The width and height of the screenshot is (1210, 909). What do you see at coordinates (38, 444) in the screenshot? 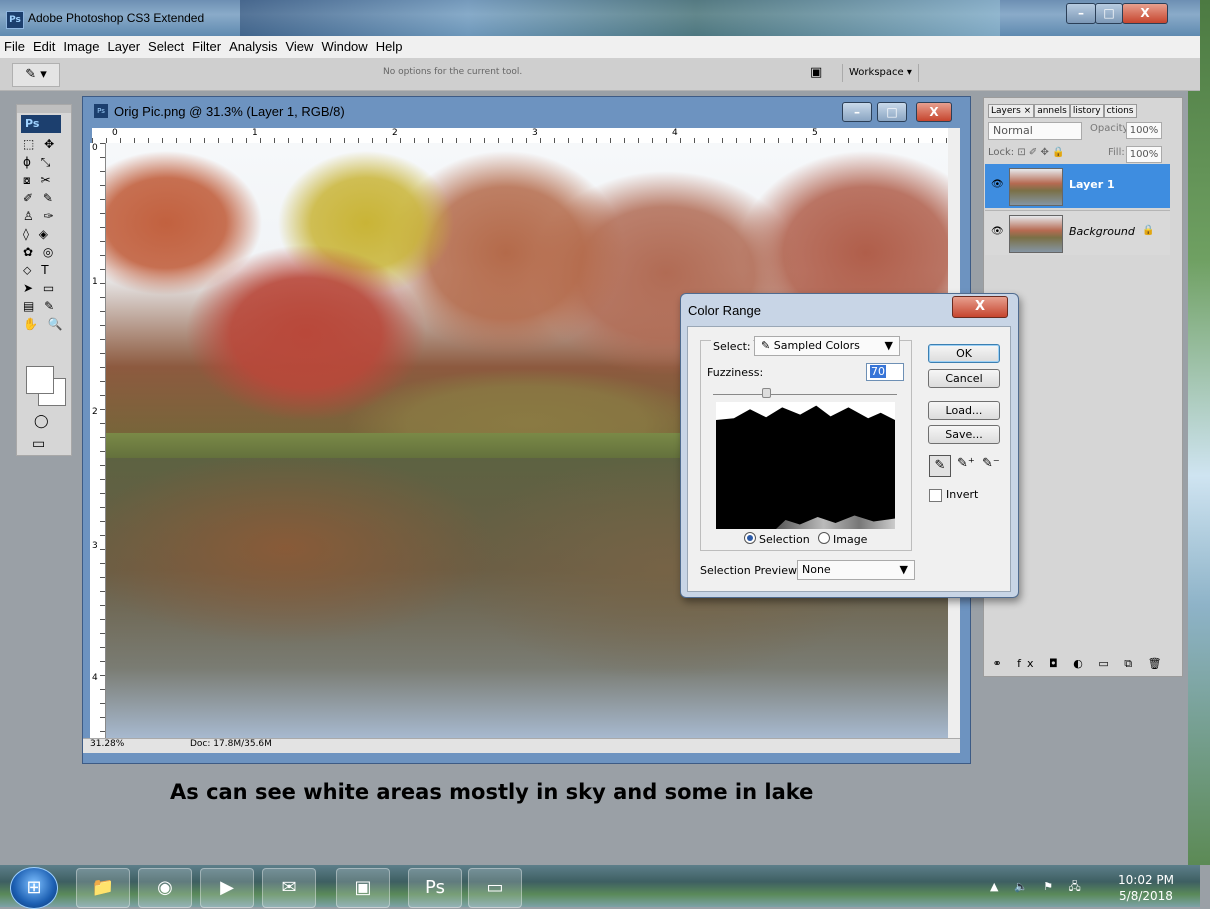
I see `screen-mode-button: ▭` at bounding box center [38, 444].